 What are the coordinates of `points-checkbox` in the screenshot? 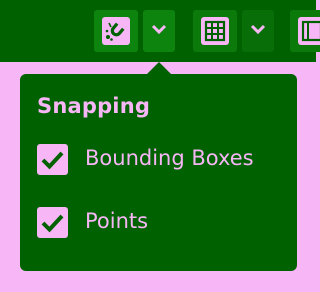 It's located at (52, 222).